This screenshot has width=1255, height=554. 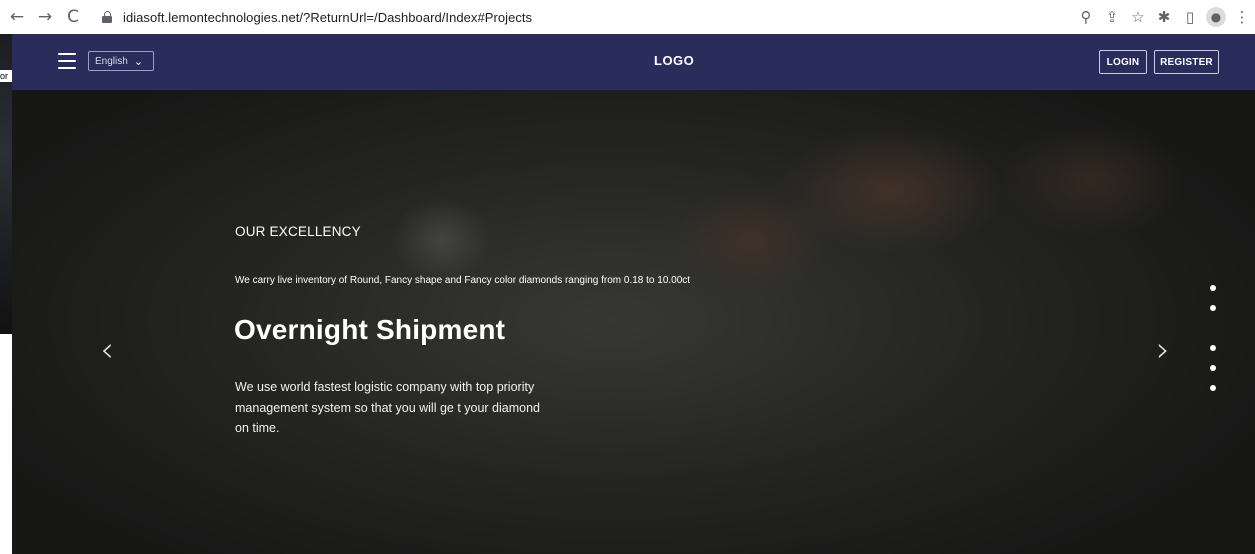 I want to click on language-select: English ⌄, so click(x=121, y=61).